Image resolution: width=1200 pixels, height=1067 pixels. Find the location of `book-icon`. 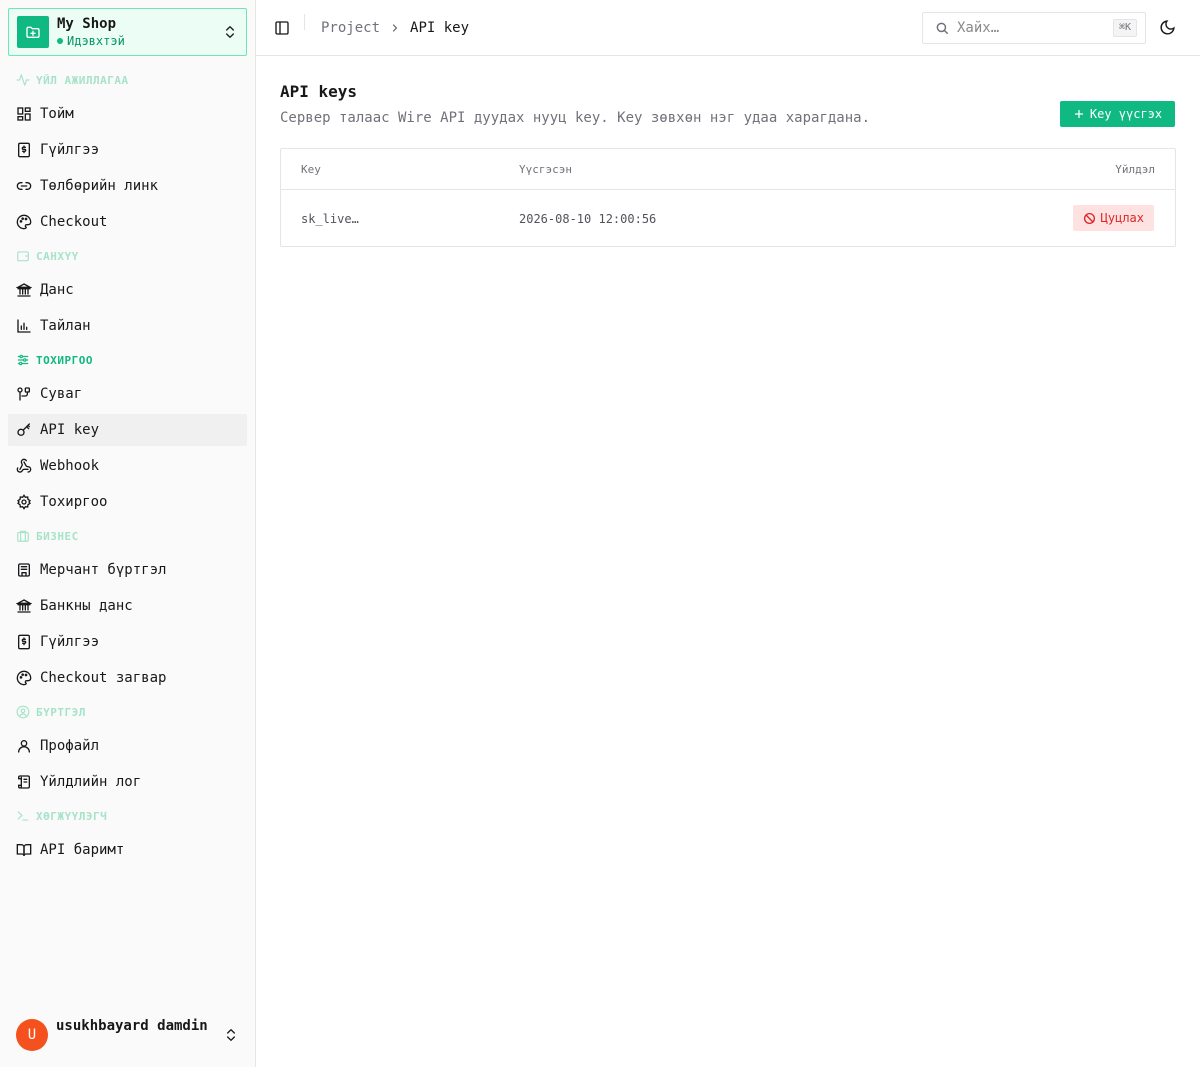

book-icon is located at coordinates (24, 850).